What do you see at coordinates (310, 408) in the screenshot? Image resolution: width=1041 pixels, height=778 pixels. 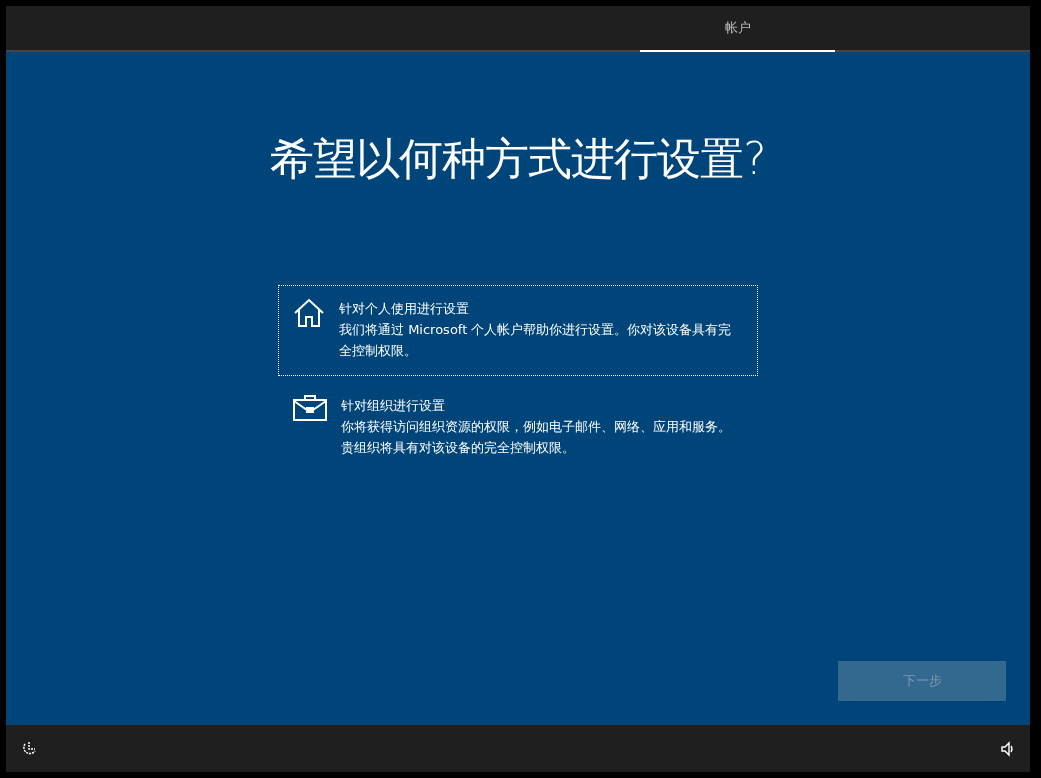 I see `briefcase-icon` at bounding box center [310, 408].